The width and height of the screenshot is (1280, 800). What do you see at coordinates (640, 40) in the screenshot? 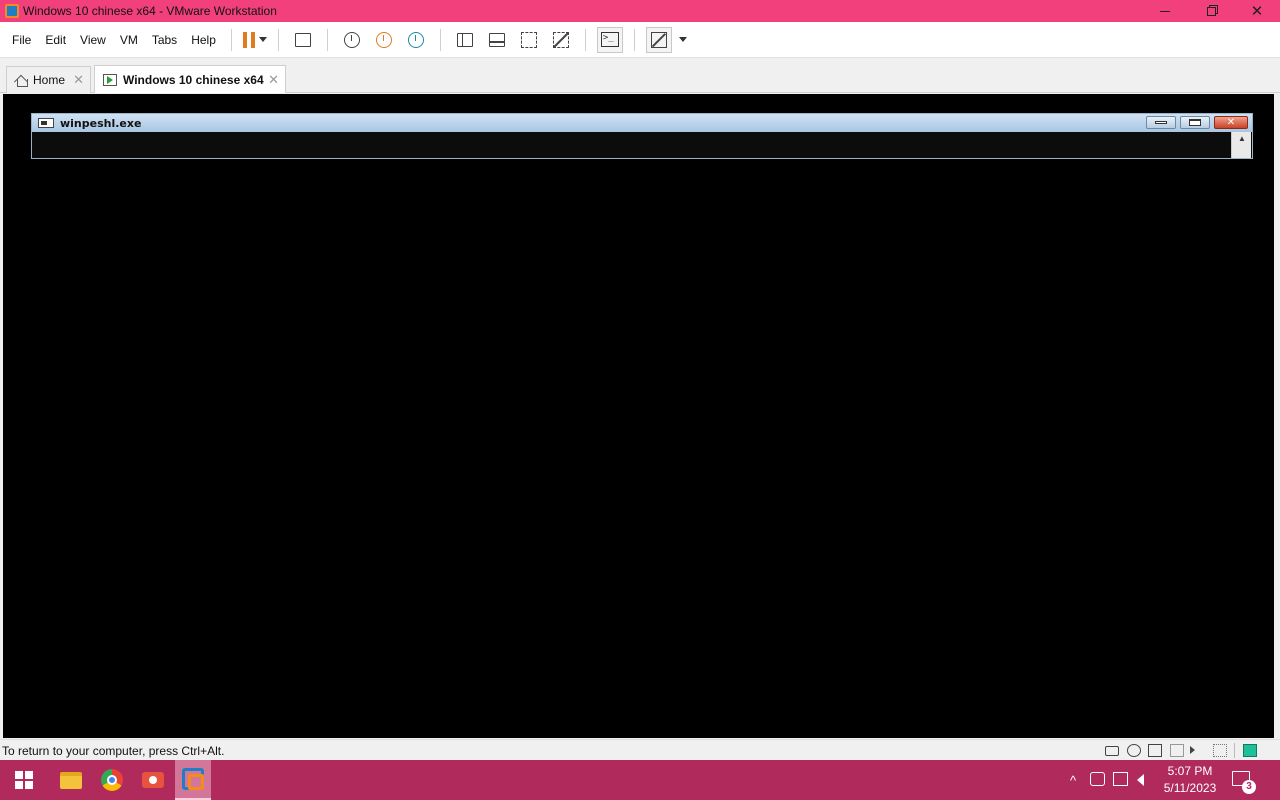
I see `menu-toolbar: File Edit View VM Tabs Help >_` at bounding box center [640, 40].